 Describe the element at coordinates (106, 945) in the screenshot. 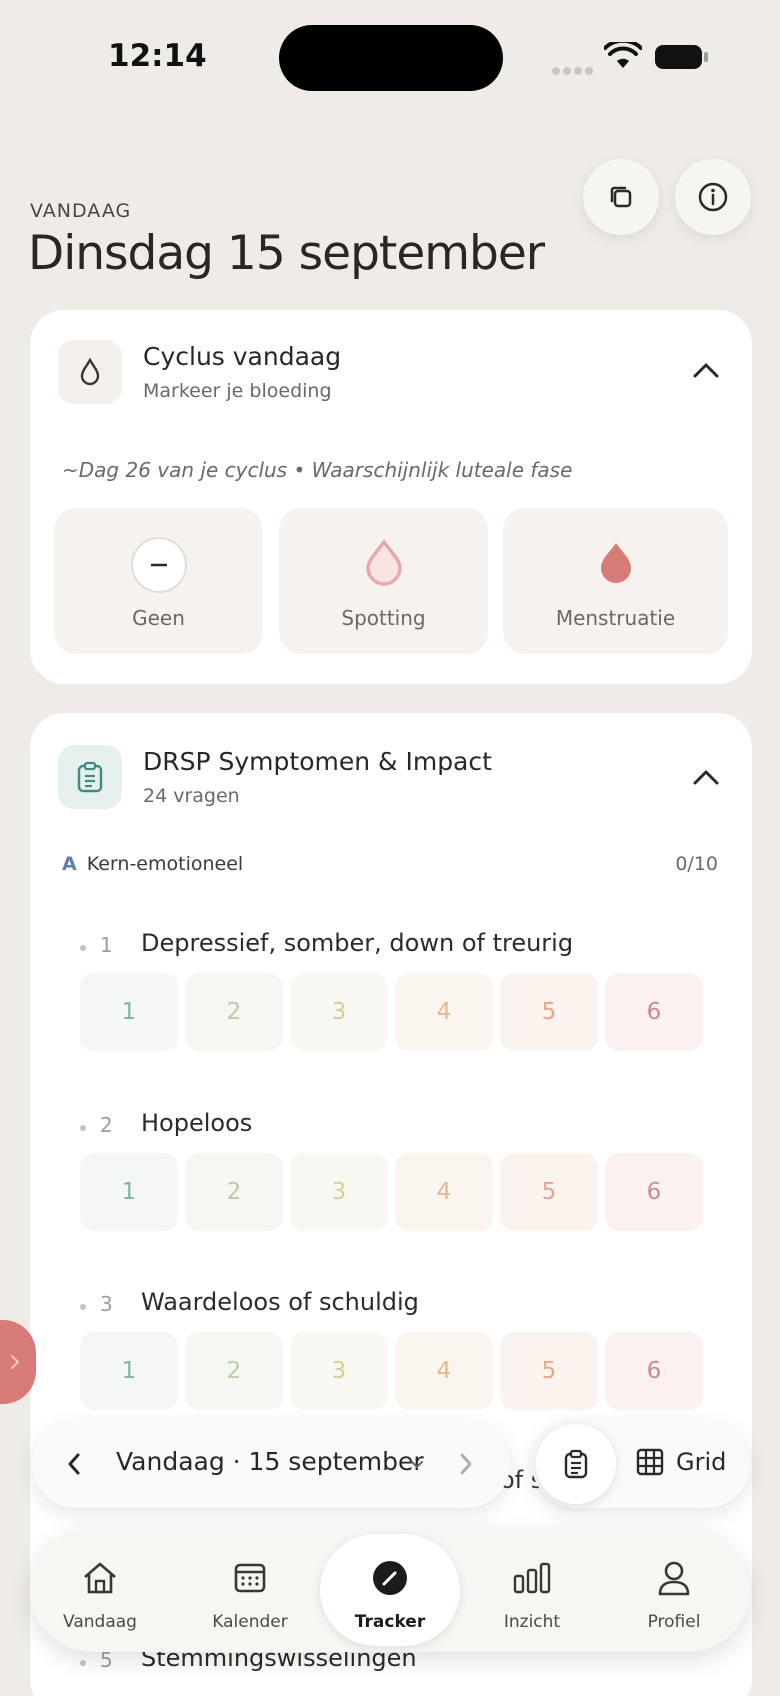

I see `question-number: 1` at that location.